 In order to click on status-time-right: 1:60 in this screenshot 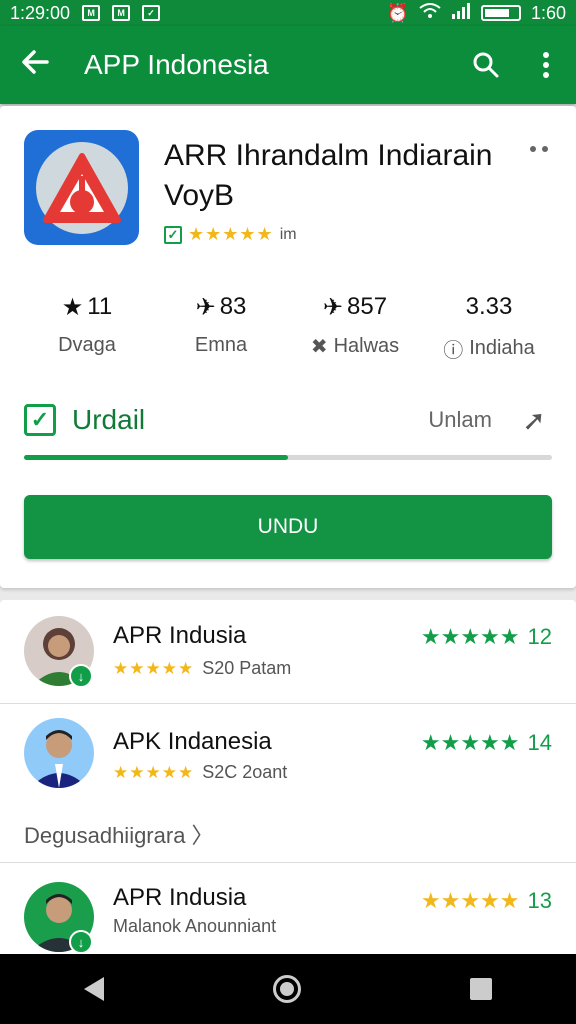, I will do `click(548, 12)`.